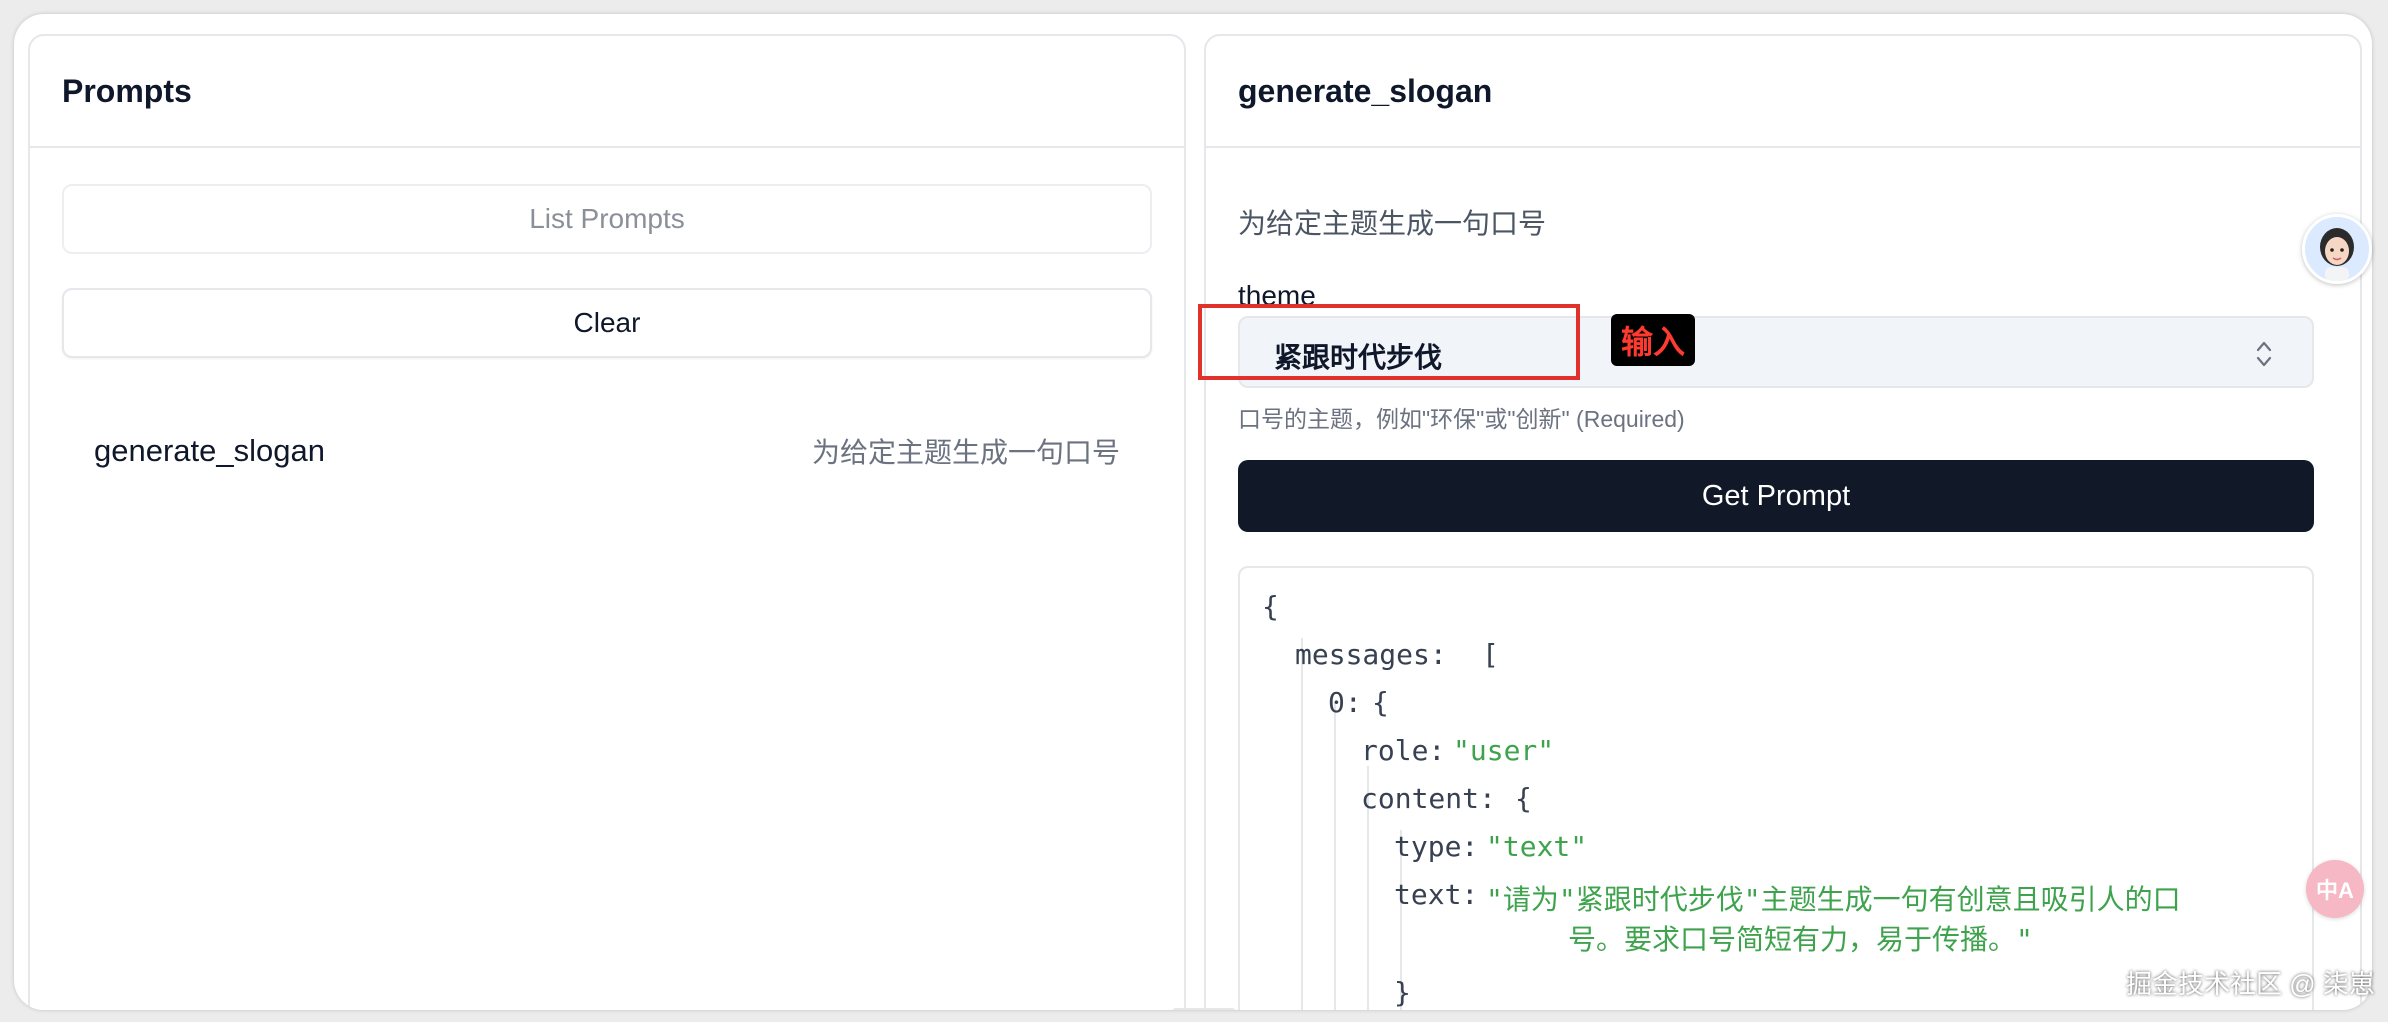 This screenshot has height=1022, width=2388. Describe the element at coordinates (607, 219) in the screenshot. I see `list-prompts-button: List Prompts` at that location.